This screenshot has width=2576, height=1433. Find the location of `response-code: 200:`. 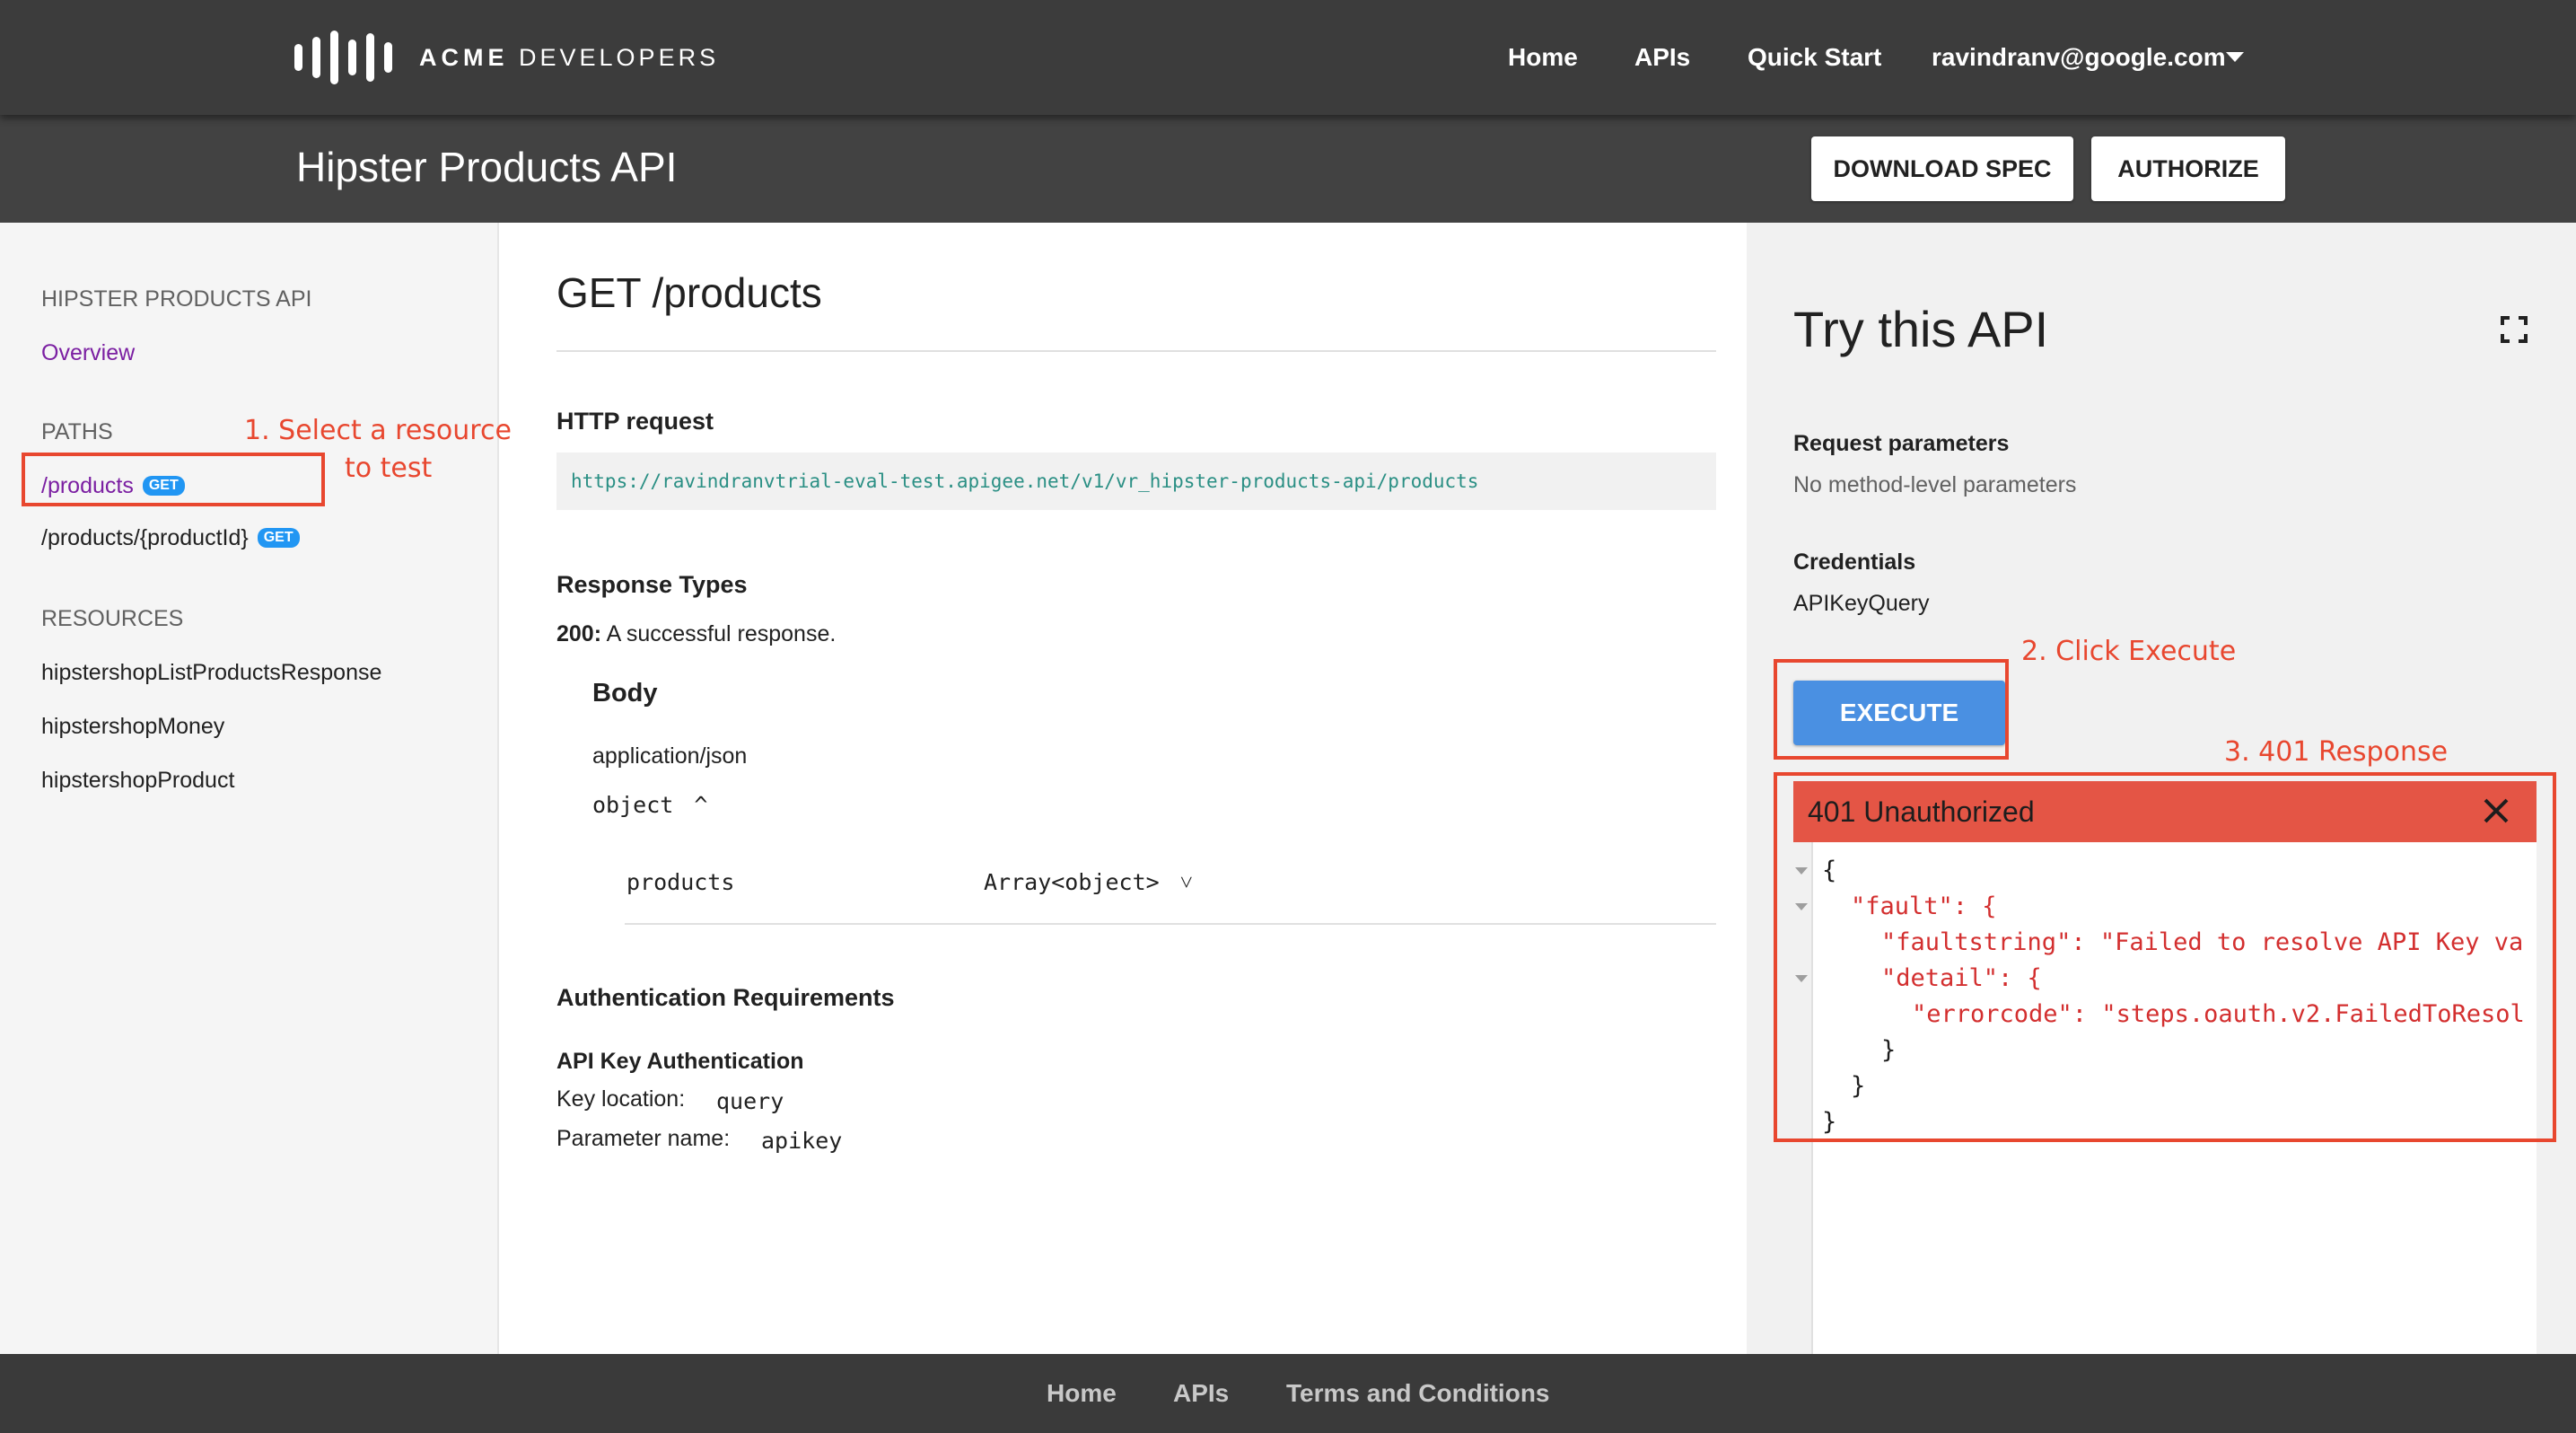

response-code: 200: is located at coordinates (579, 633).